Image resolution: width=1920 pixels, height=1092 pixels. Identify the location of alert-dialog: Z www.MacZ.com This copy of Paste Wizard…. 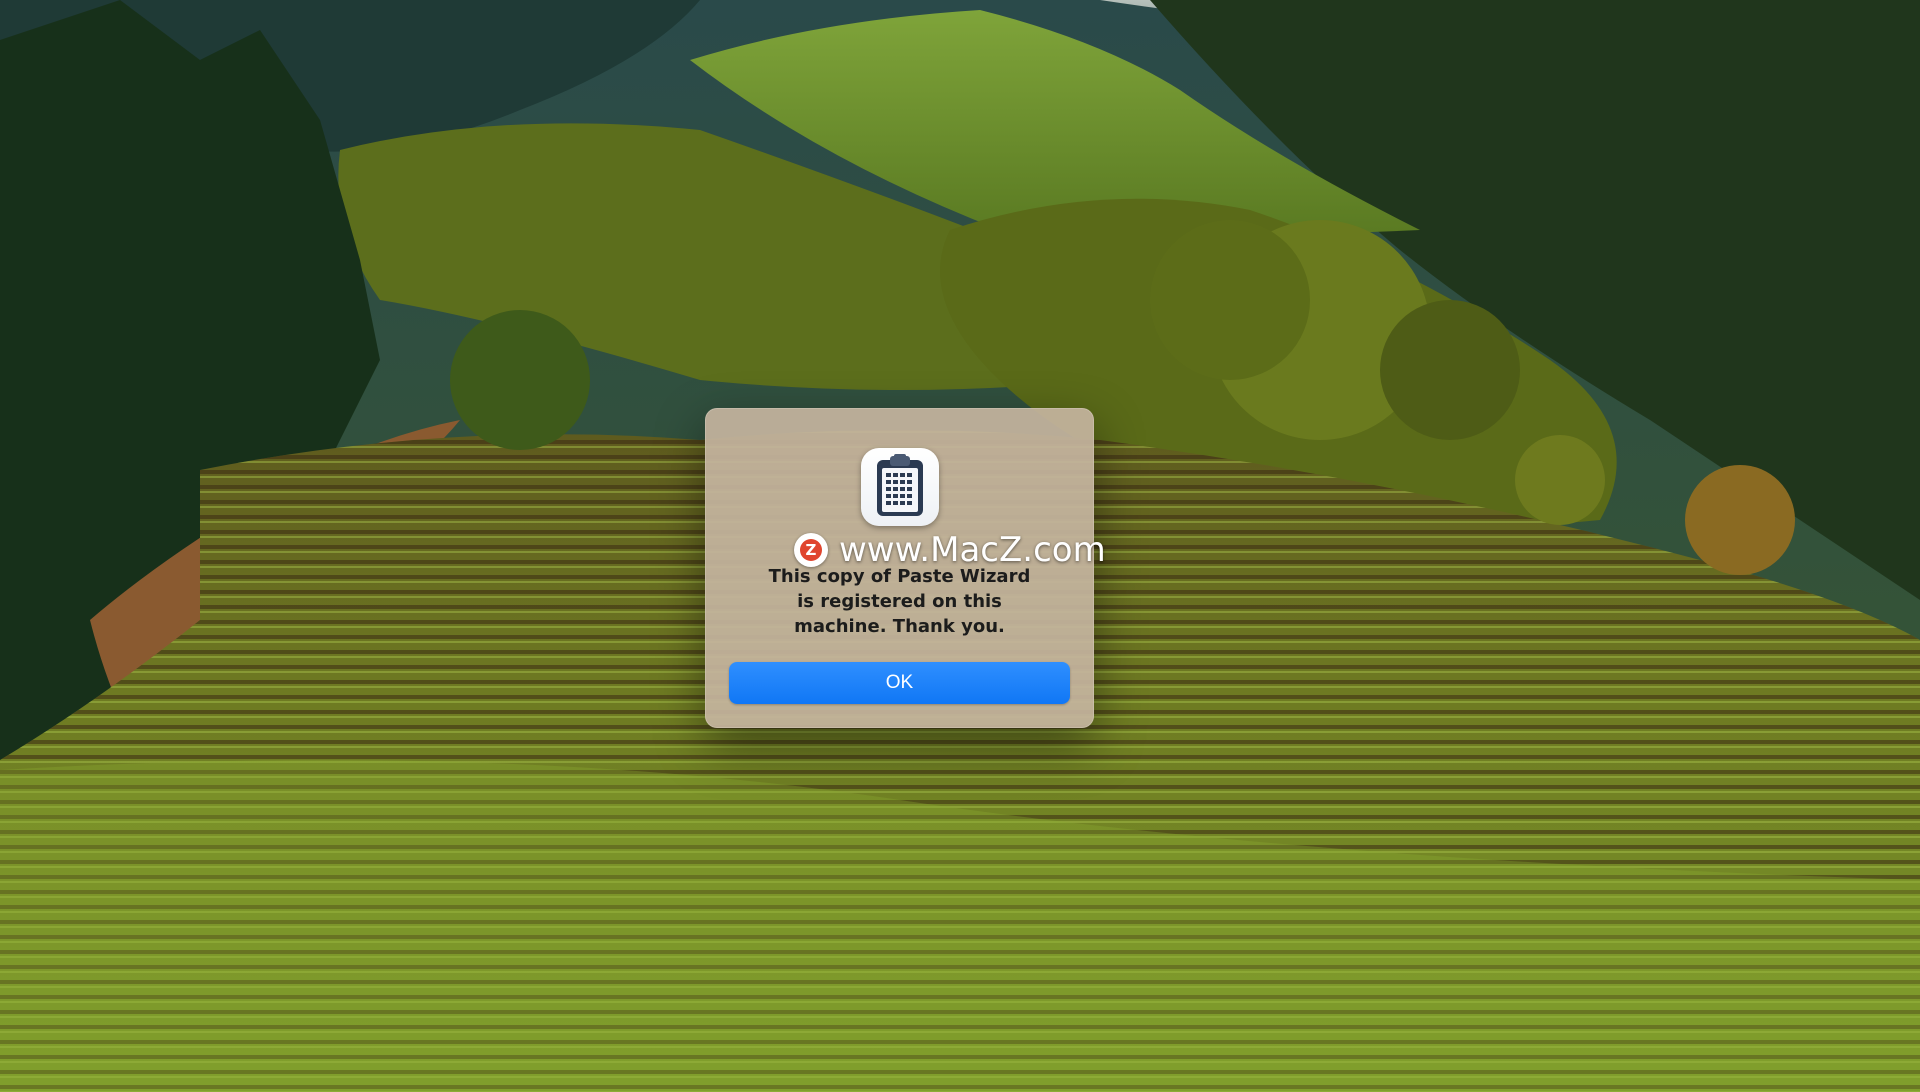
(905, 568).